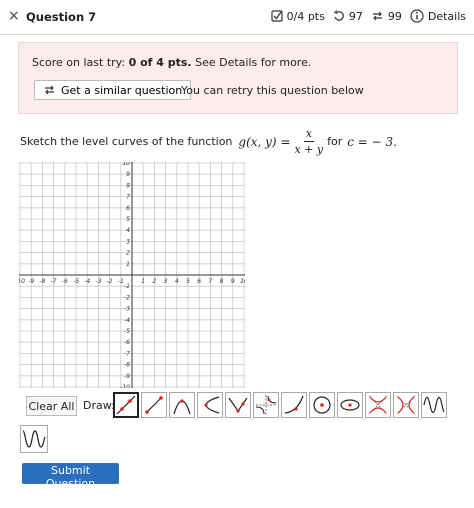 Image resolution: width=474 pixels, height=508 pixels. Describe the element at coordinates (143, 281) in the screenshot. I see `x-tick-label: 1` at that location.